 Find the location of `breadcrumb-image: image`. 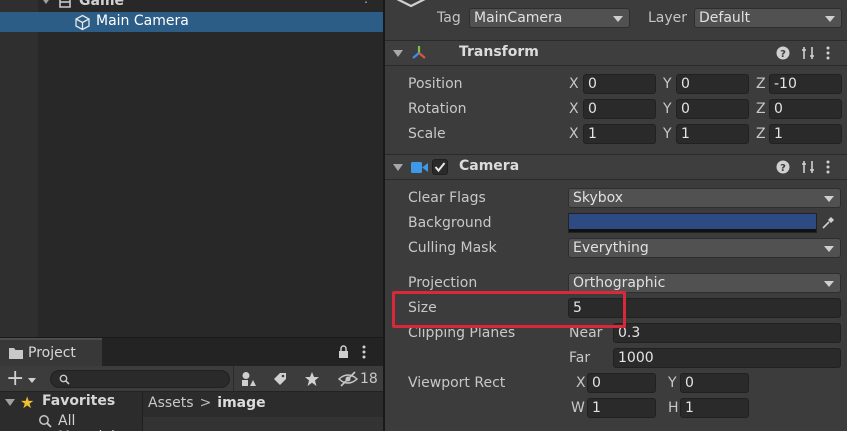

breadcrumb-image: image is located at coordinates (241, 403).